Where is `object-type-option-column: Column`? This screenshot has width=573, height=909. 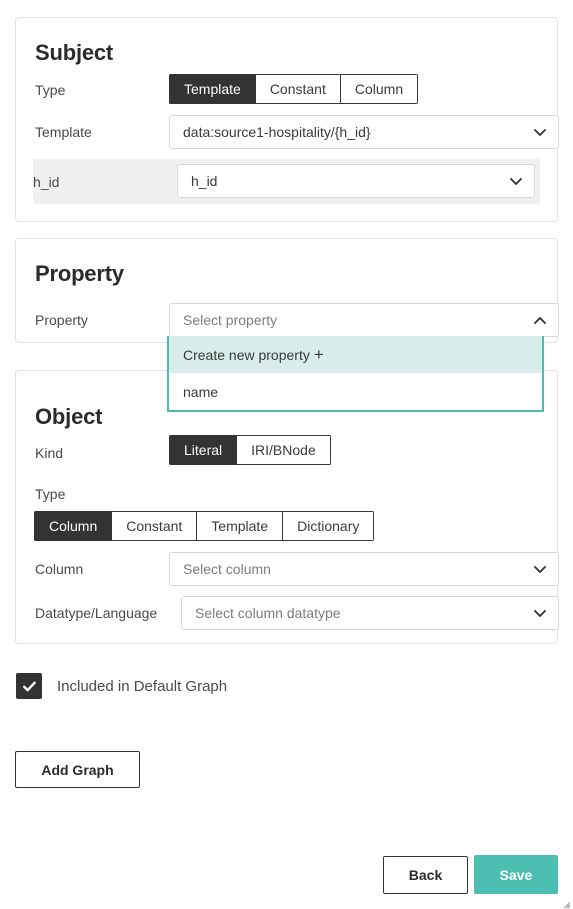 object-type-option-column: Column is located at coordinates (73, 526).